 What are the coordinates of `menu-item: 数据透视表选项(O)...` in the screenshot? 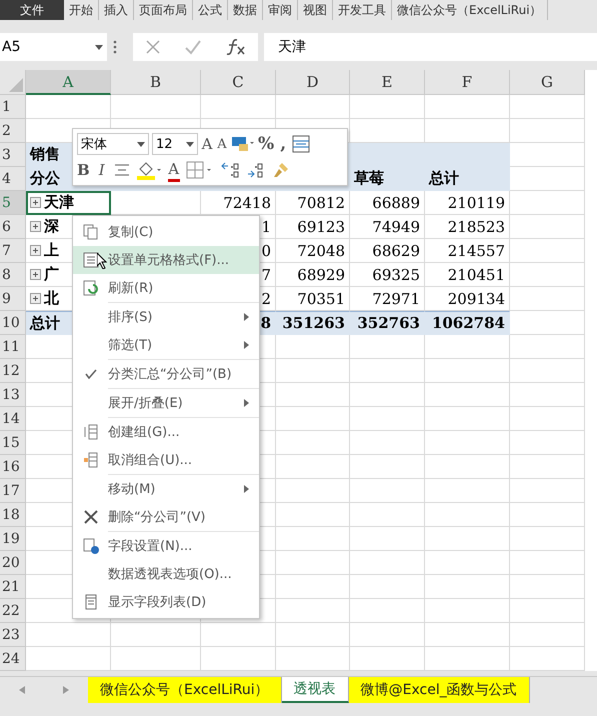 It's located at (166, 574).